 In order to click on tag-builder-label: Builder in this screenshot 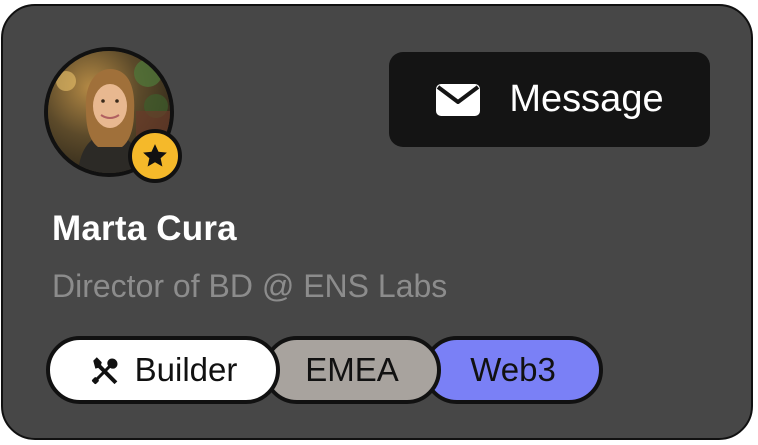, I will do `click(186, 369)`.